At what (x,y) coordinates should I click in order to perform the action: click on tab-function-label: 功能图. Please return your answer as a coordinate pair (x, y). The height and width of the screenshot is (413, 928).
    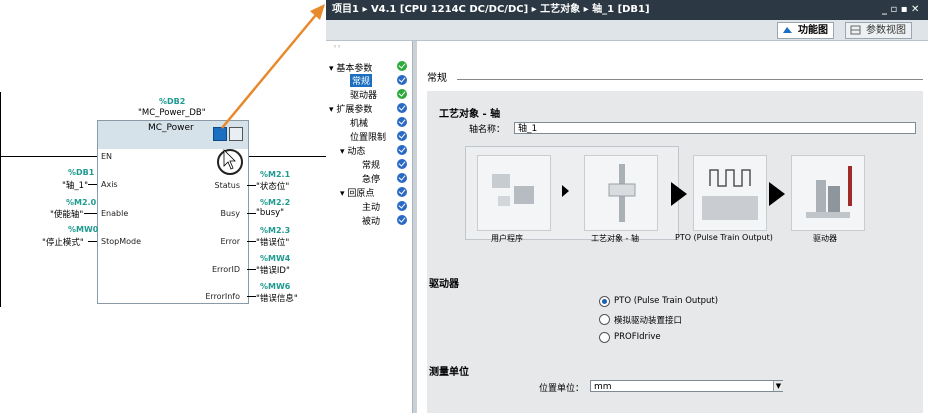
    Looking at the image, I should click on (813, 30).